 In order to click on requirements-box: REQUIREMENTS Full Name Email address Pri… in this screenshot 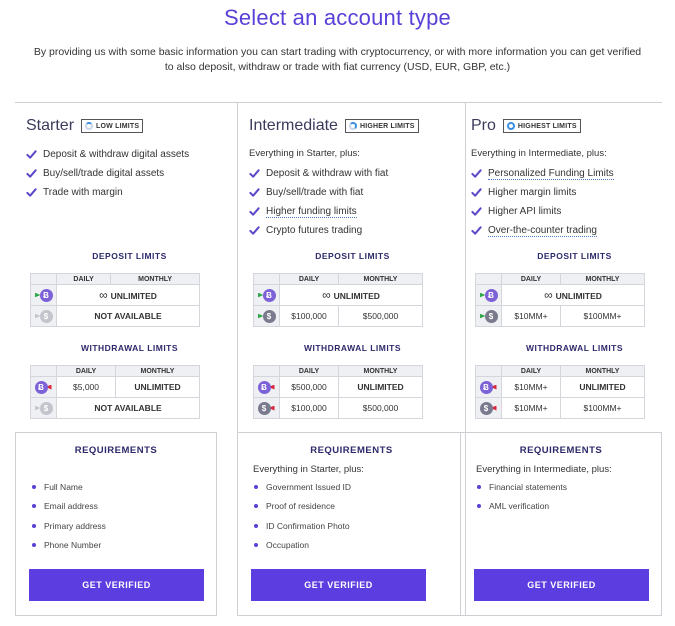, I will do `click(116, 524)`.